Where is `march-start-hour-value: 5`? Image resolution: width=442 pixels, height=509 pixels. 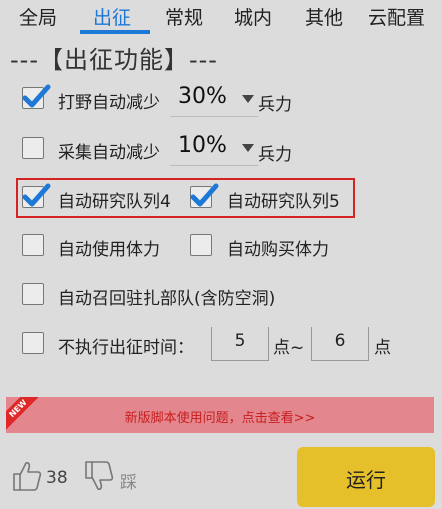
march-start-hour-value: 5 is located at coordinates (240, 341).